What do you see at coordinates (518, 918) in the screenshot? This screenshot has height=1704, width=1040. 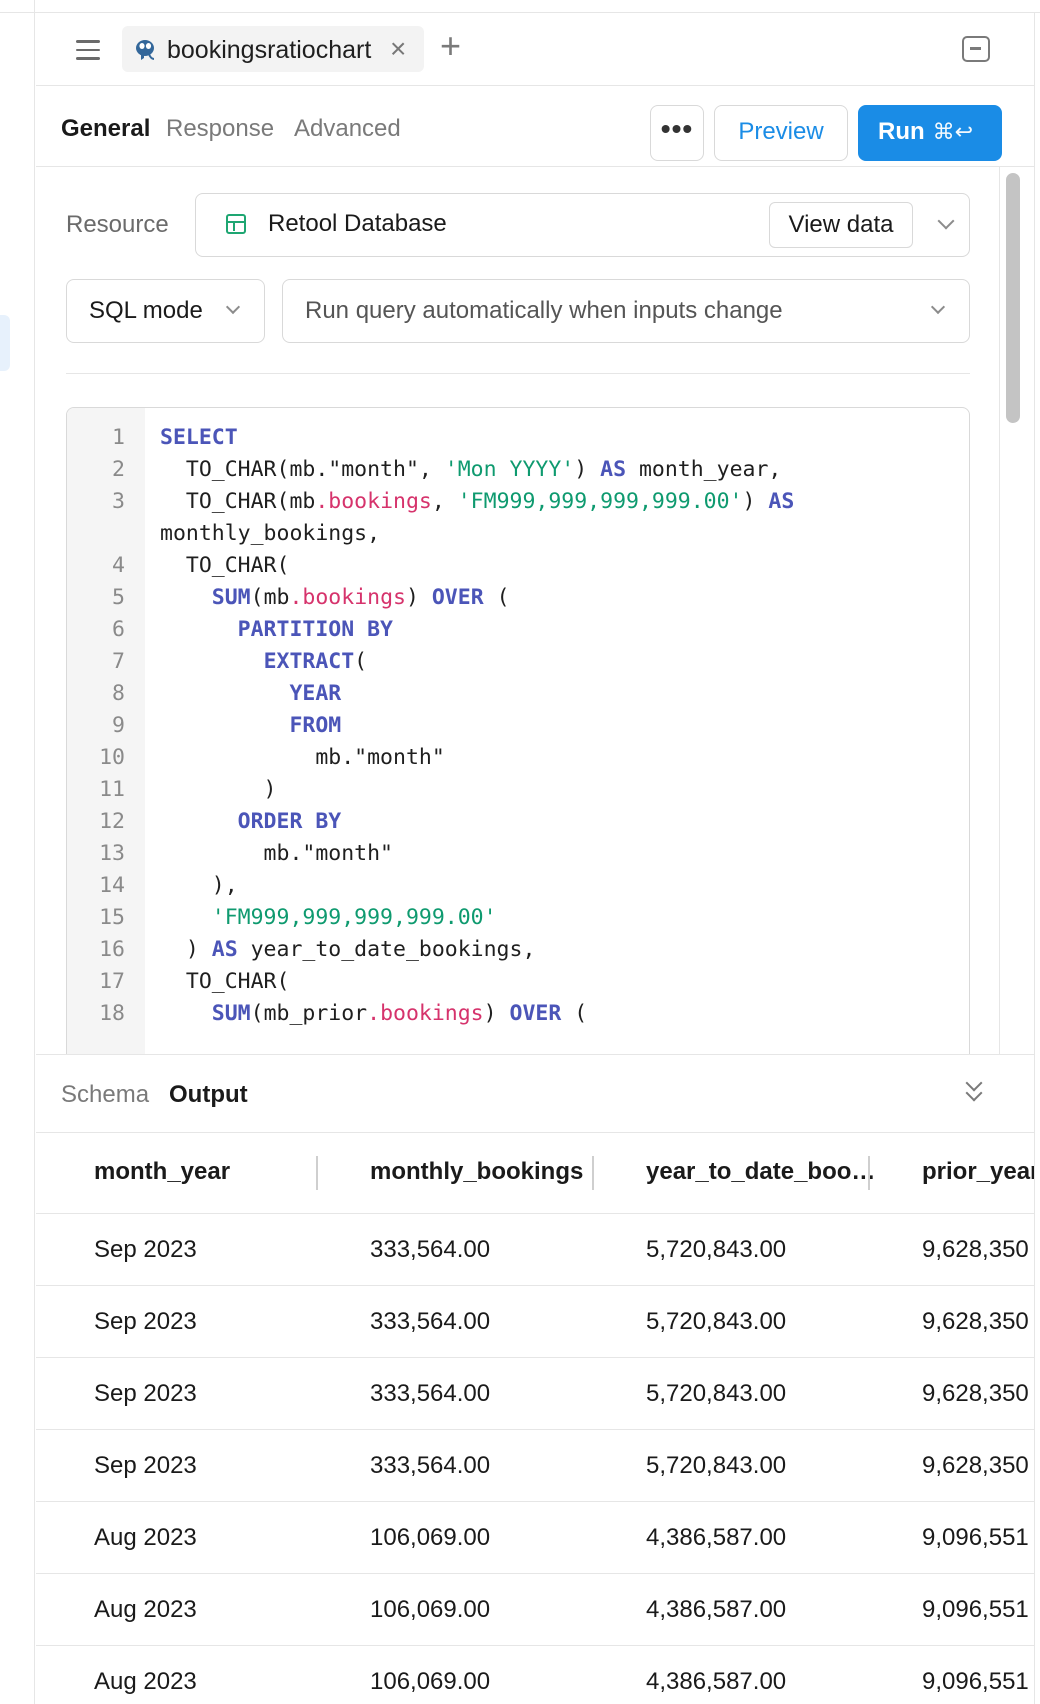 I see `code-line: 15 'FM999,999,999,999.00'` at bounding box center [518, 918].